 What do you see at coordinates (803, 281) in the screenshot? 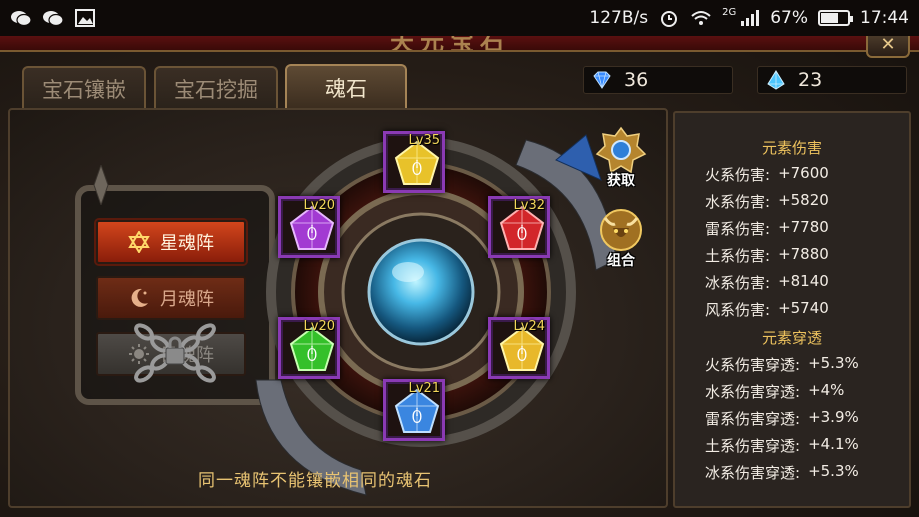
I see `stat-value: +8140` at bounding box center [803, 281].